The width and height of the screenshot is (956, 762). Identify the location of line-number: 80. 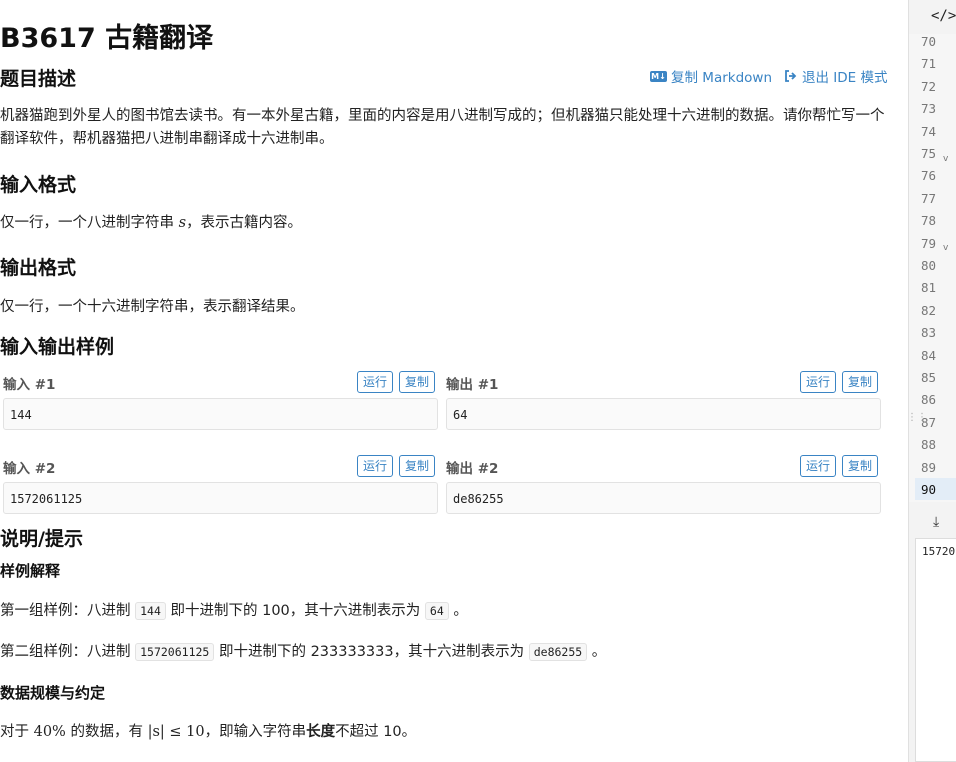
(929, 265).